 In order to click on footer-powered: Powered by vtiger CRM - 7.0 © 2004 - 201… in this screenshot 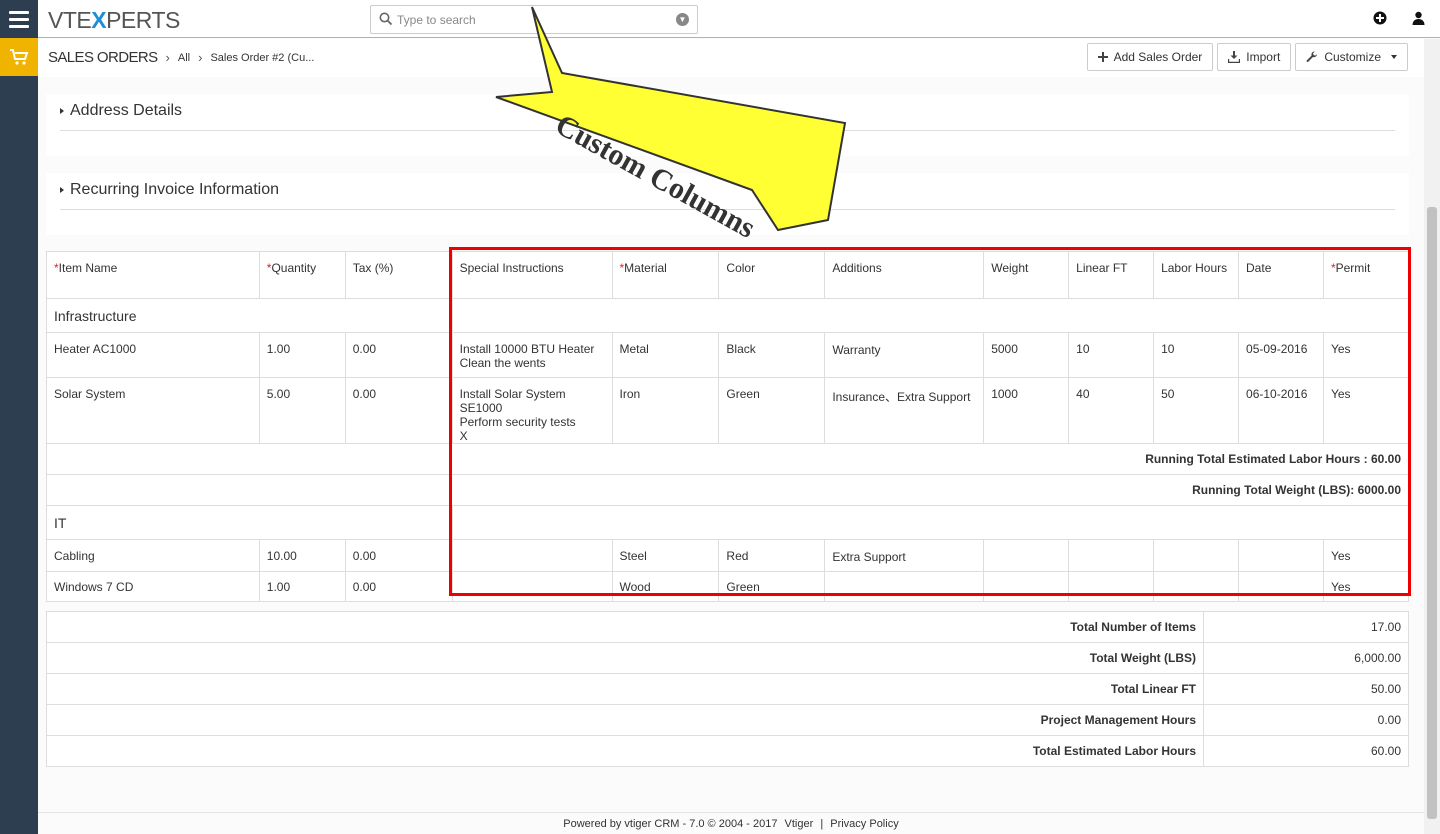, I will do `click(670, 824)`.